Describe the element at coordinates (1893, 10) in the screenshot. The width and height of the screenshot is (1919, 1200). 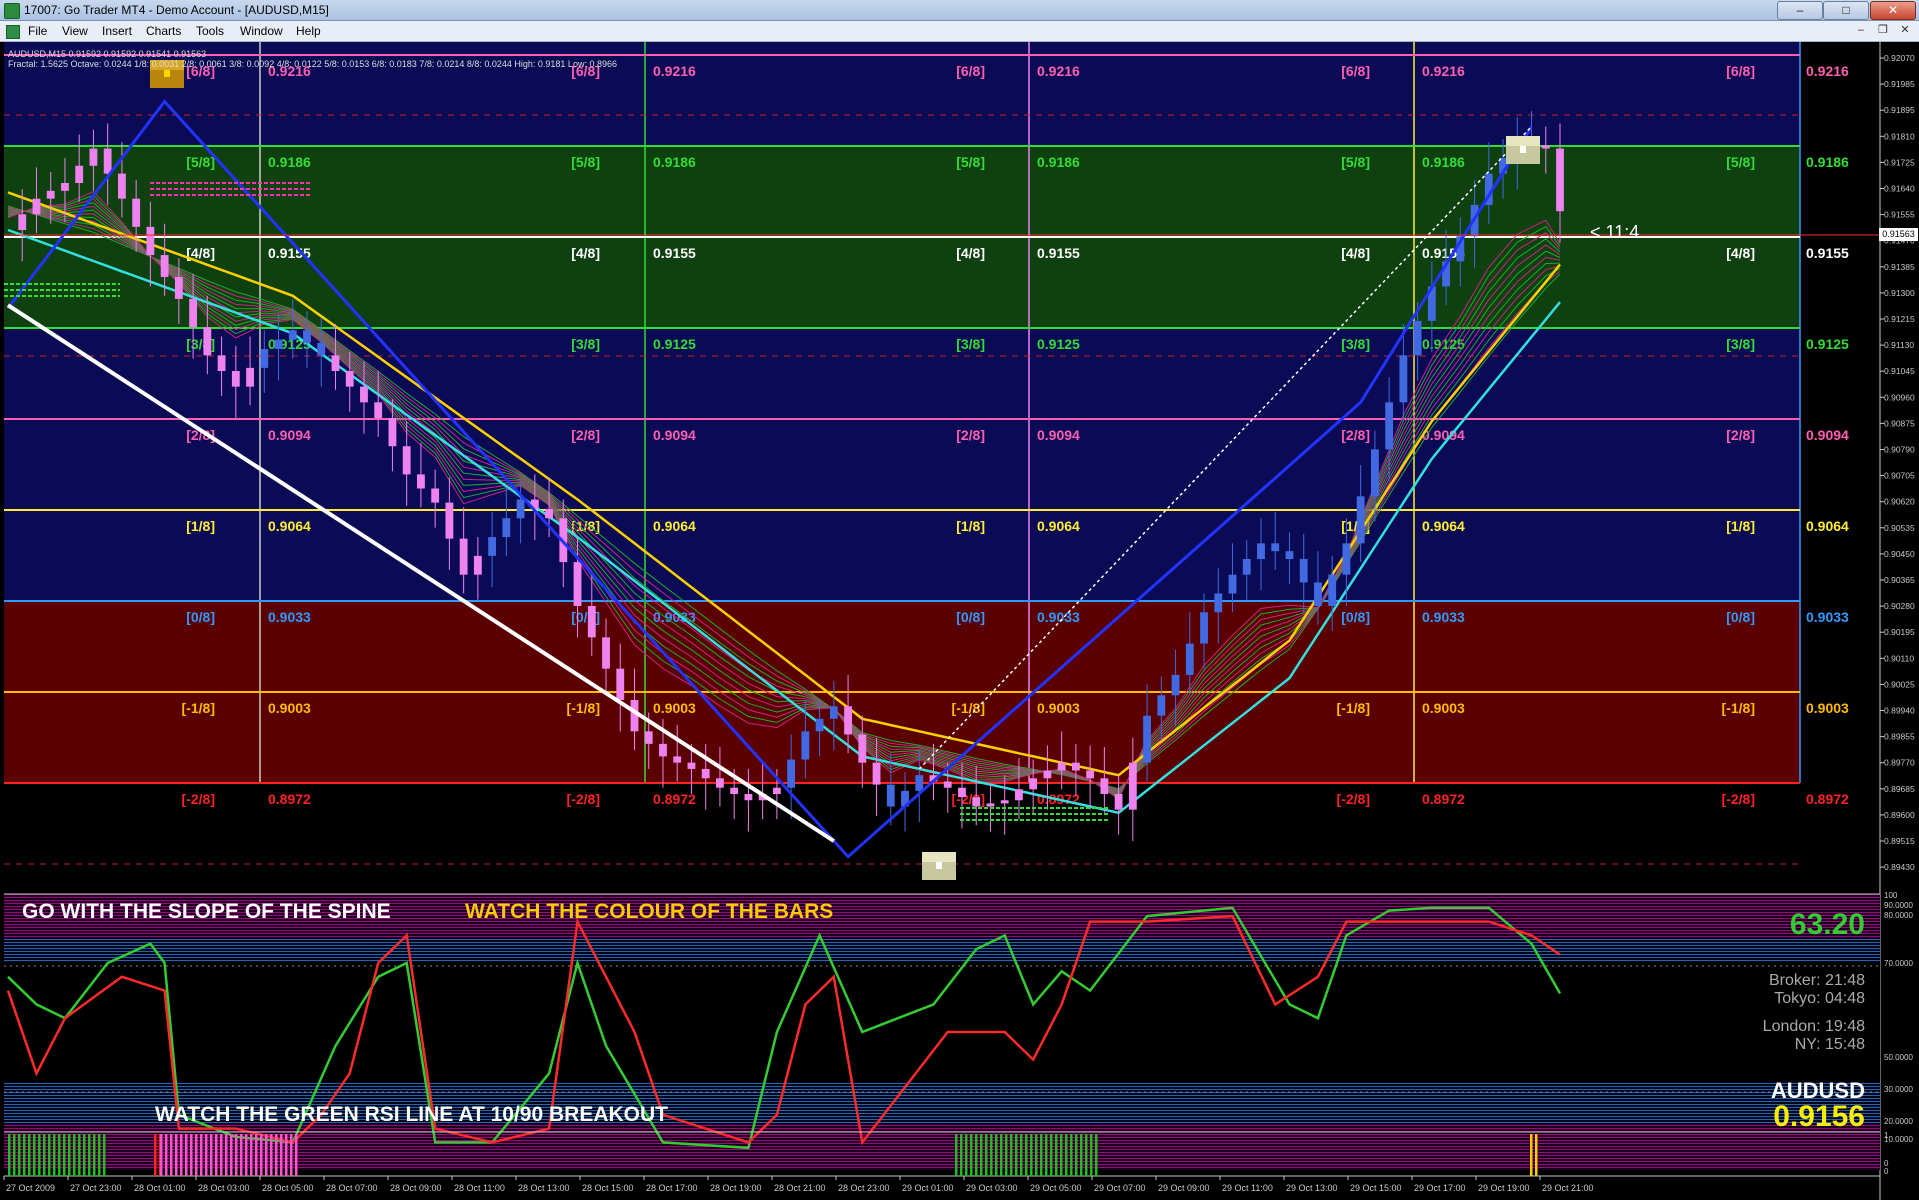
I see `close-button: ✕` at that location.